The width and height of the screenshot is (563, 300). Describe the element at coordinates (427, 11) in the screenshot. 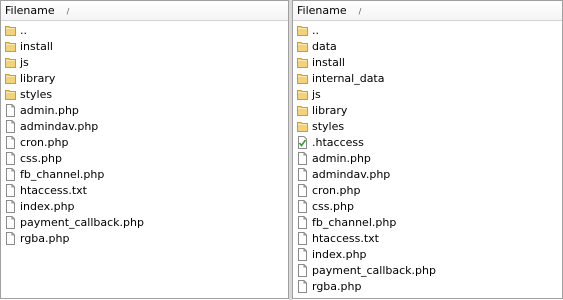

I see `right-column-header: Filename /` at that location.